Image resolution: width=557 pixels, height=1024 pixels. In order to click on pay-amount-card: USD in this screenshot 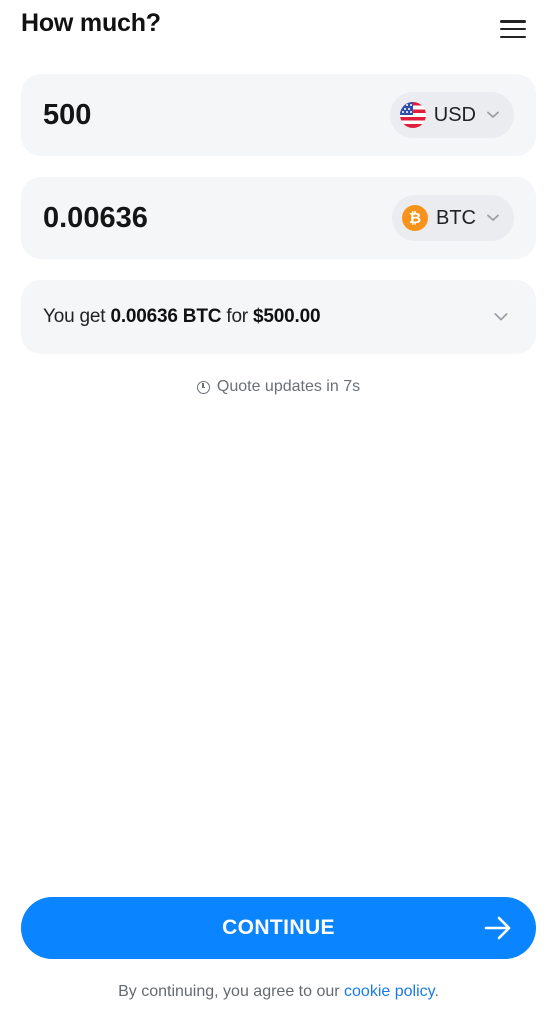, I will do `click(278, 115)`.